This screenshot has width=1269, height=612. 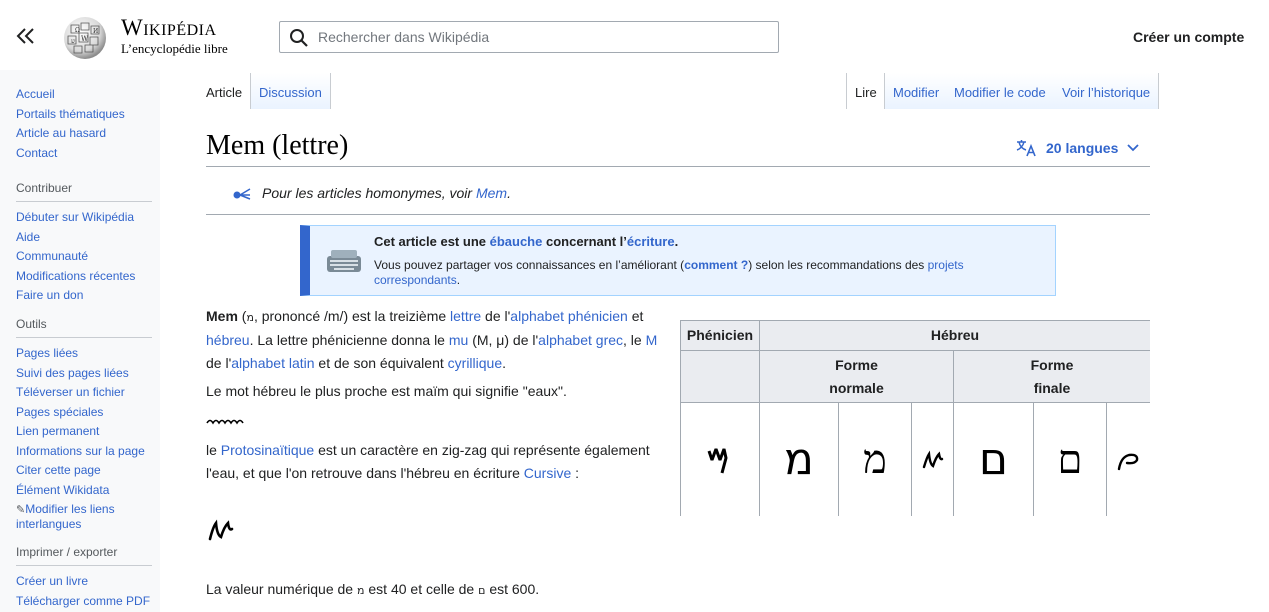 I want to click on sidebar-item-lien-permanent: Lien permanent, so click(x=84, y=432).